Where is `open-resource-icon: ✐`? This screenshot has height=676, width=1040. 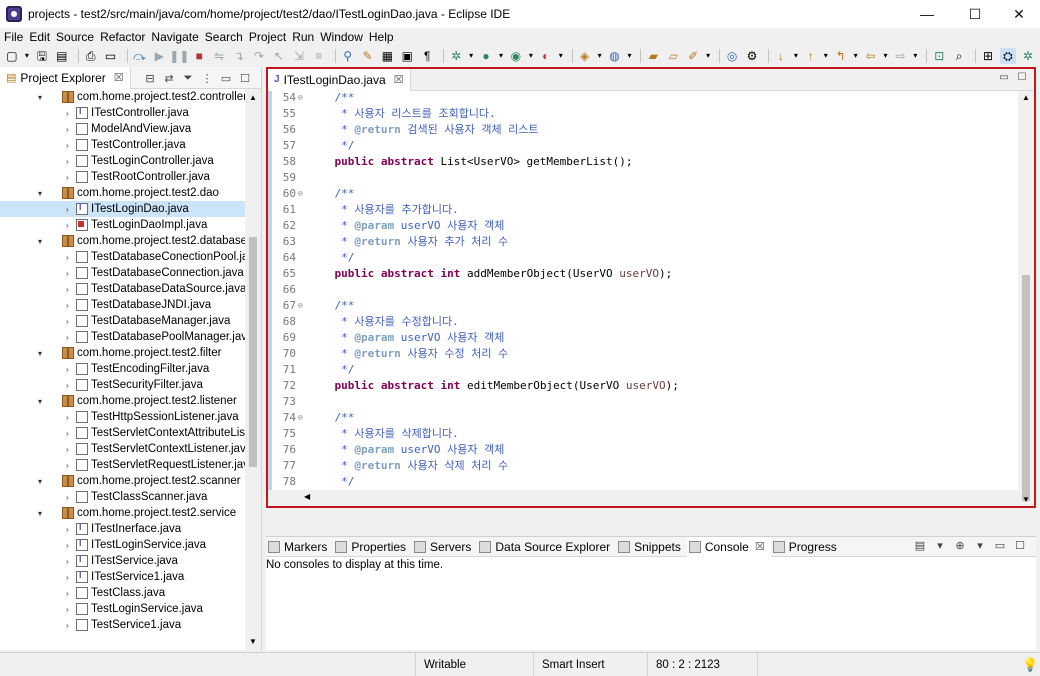
open-resource-icon: ✐ is located at coordinates (693, 56).